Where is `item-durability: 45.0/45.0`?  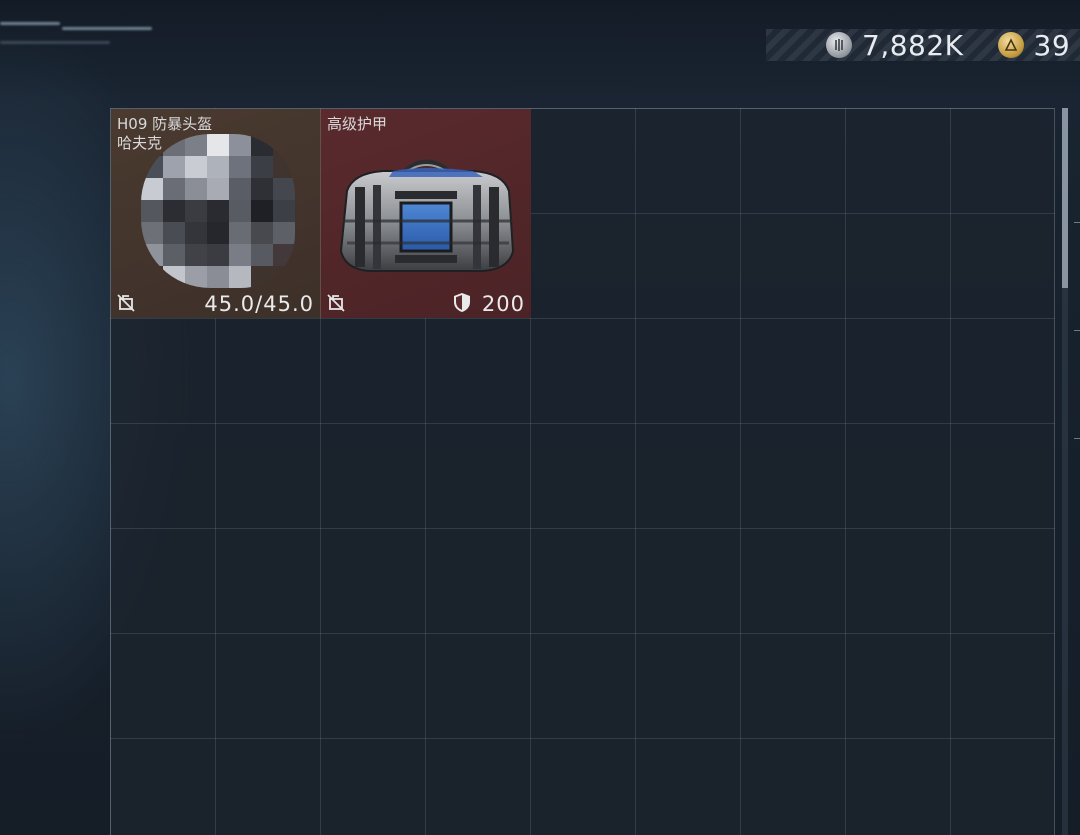 item-durability: 45.0/45.0 is located at coordinates (259, 304).